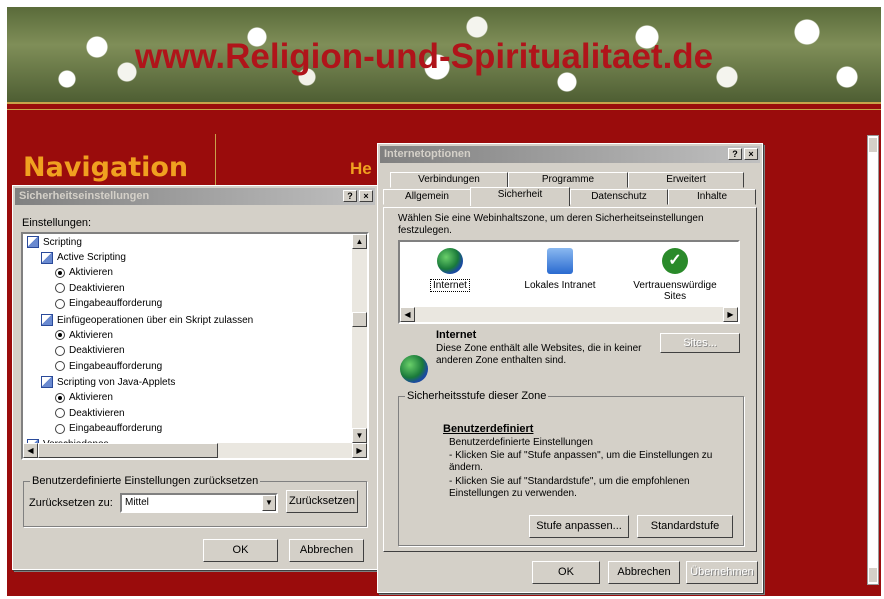 The image size is (884, 599). I want to click on tree-setting-header: Scripting, so click(54, 242).